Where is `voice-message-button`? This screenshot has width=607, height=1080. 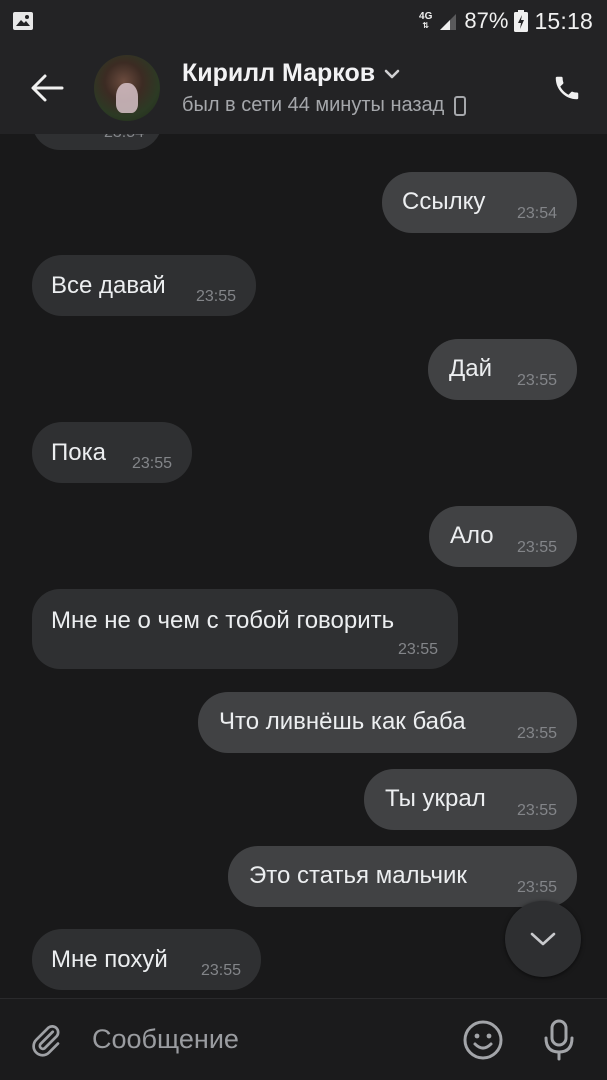 voice-message-button is located at coordinates (559, 1039).